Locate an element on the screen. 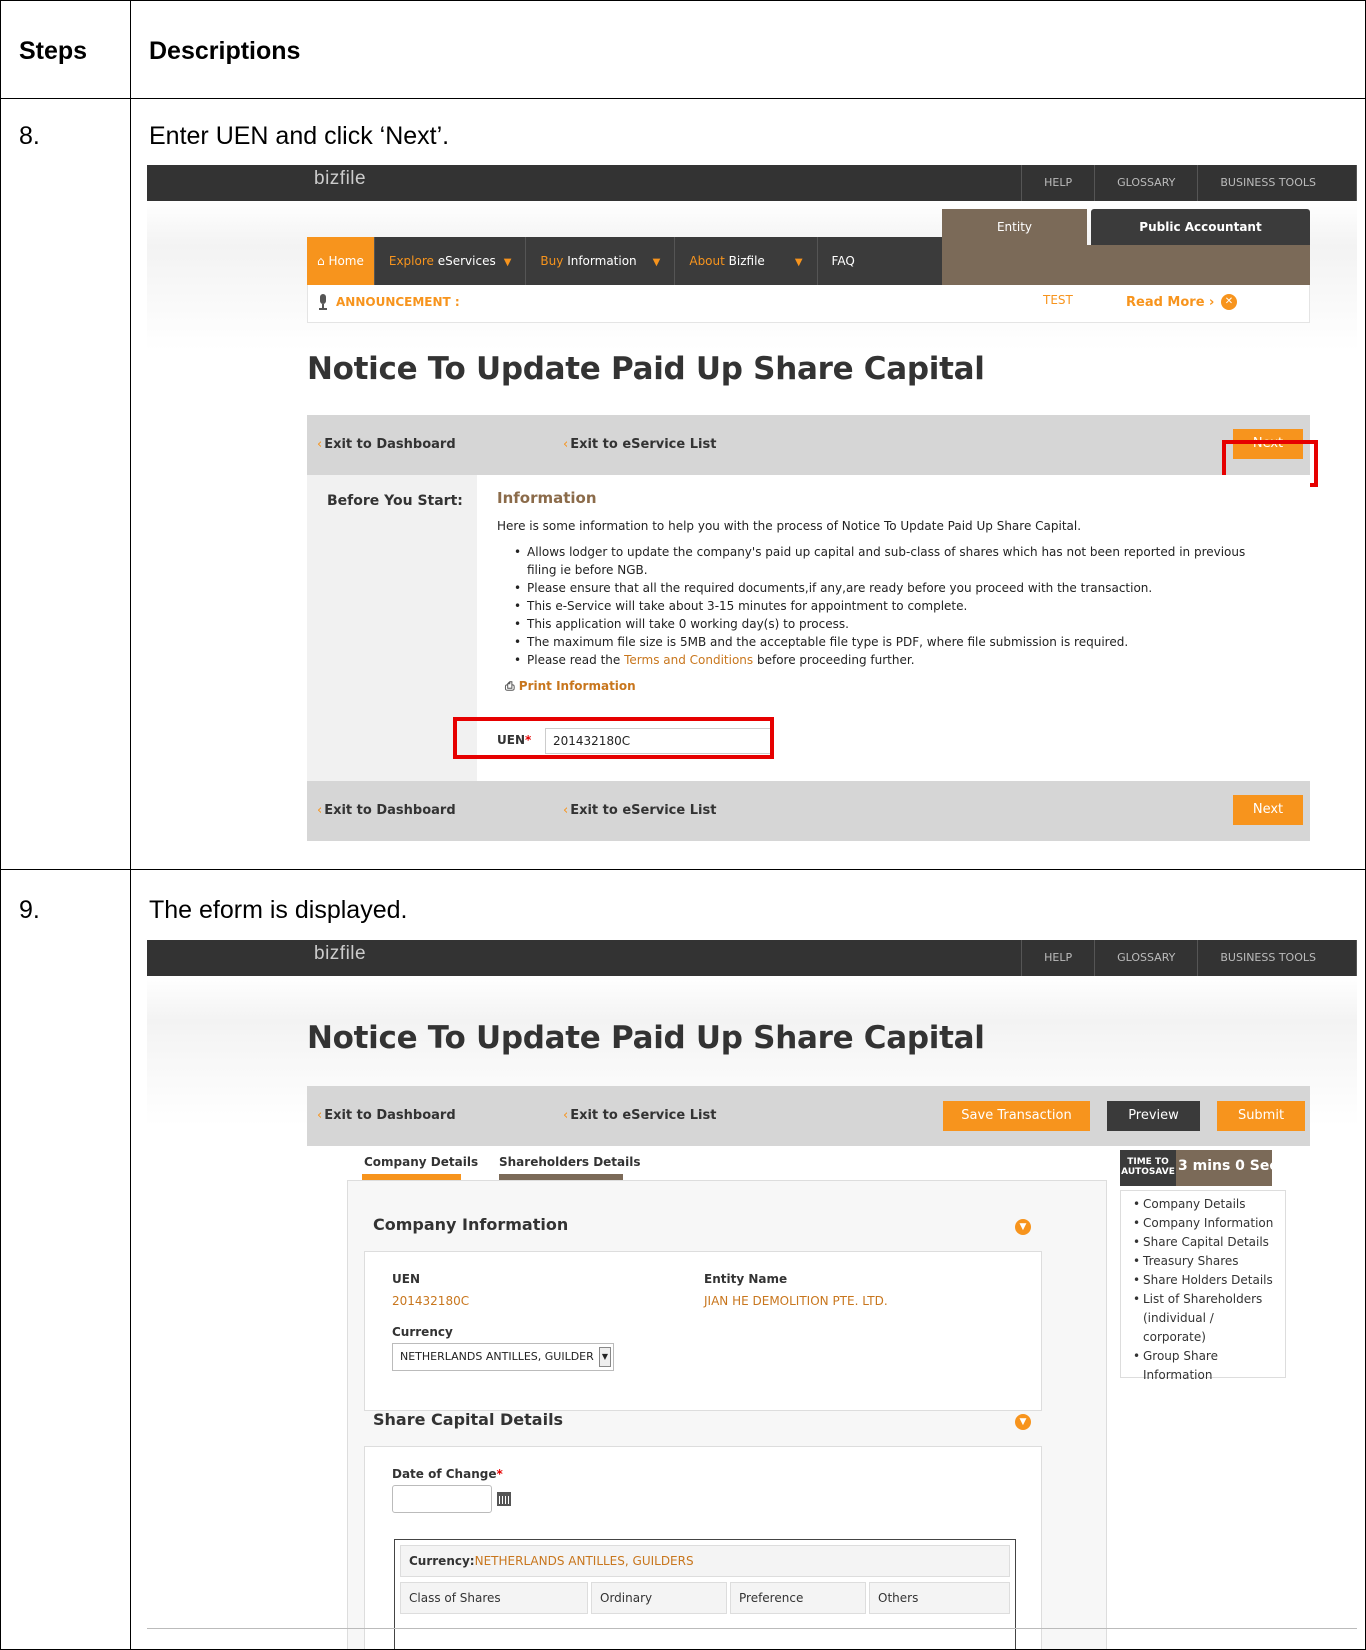 This screenshot has height=1650, width=1366. currency-row-value: NETHERLANDS ANTILLES, GUILDERS is located at coordinates (584, 1561).